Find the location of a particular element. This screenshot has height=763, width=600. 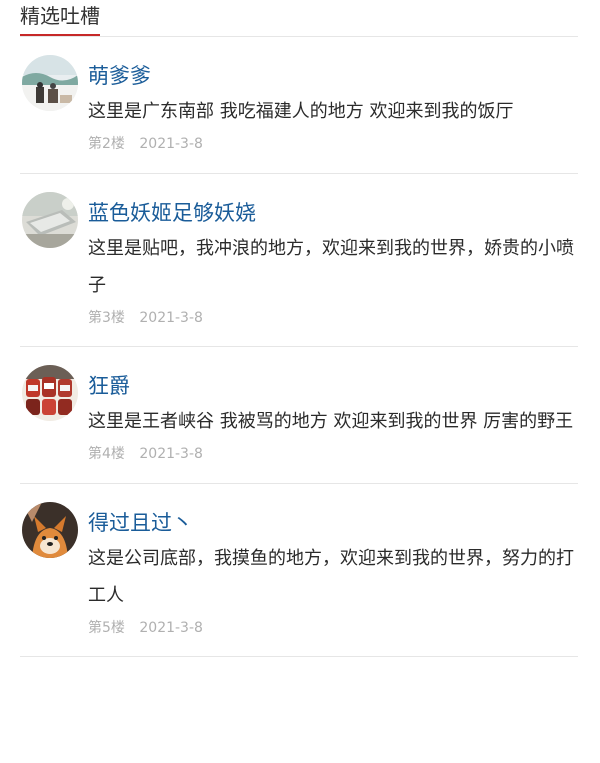

laptop-avatar-icon is located at coordinates (50, 220).